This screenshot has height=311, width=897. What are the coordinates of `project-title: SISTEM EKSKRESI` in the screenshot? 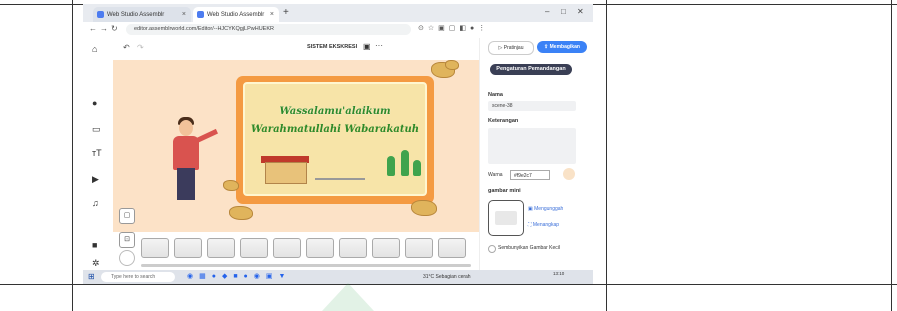 It's located at (332, 47).